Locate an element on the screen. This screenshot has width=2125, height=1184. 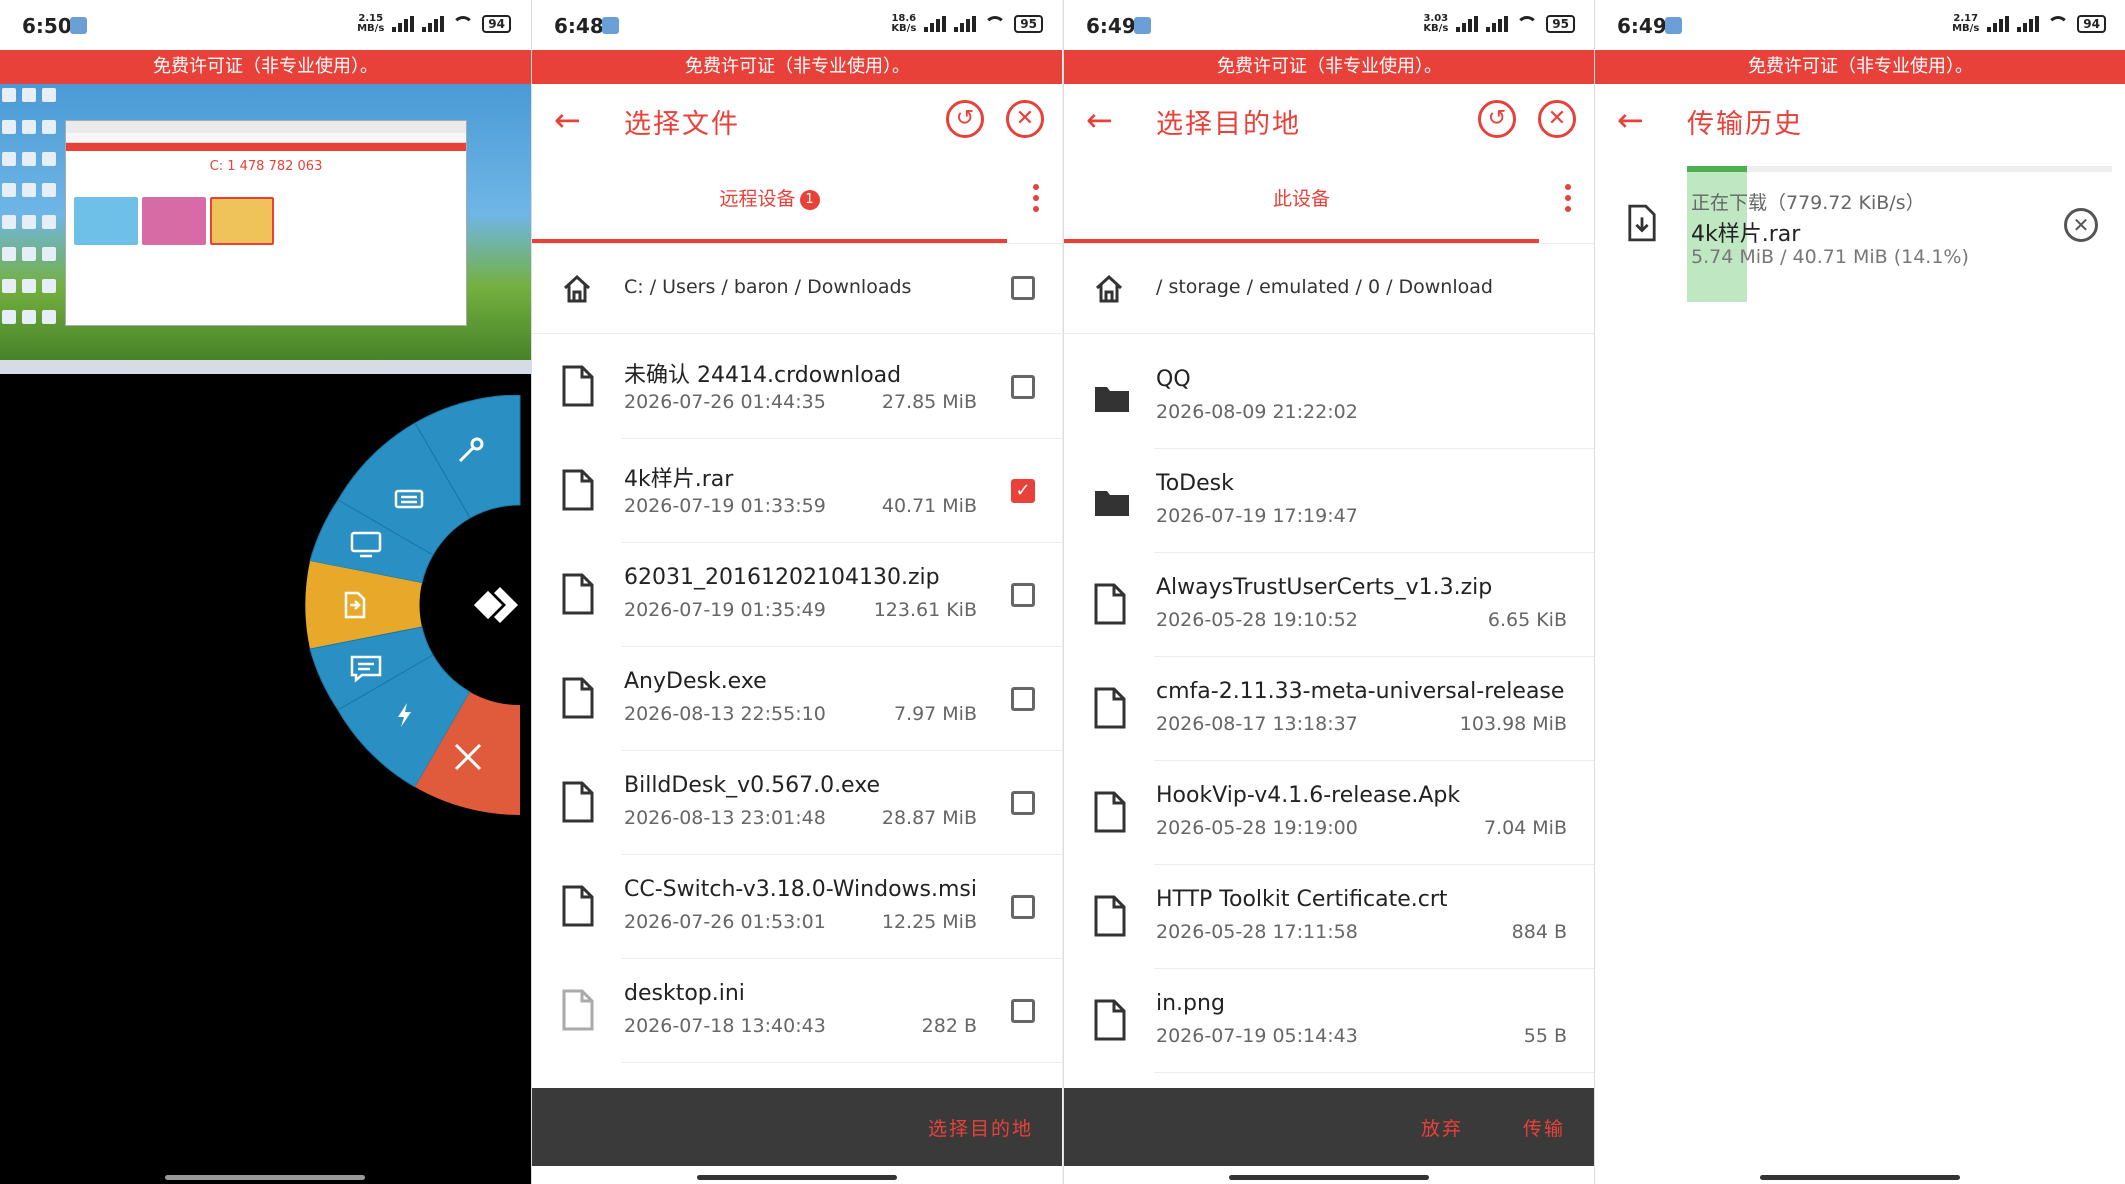
path-row: C: / Users / baron / Downloads is located at coordinates (797, 289).